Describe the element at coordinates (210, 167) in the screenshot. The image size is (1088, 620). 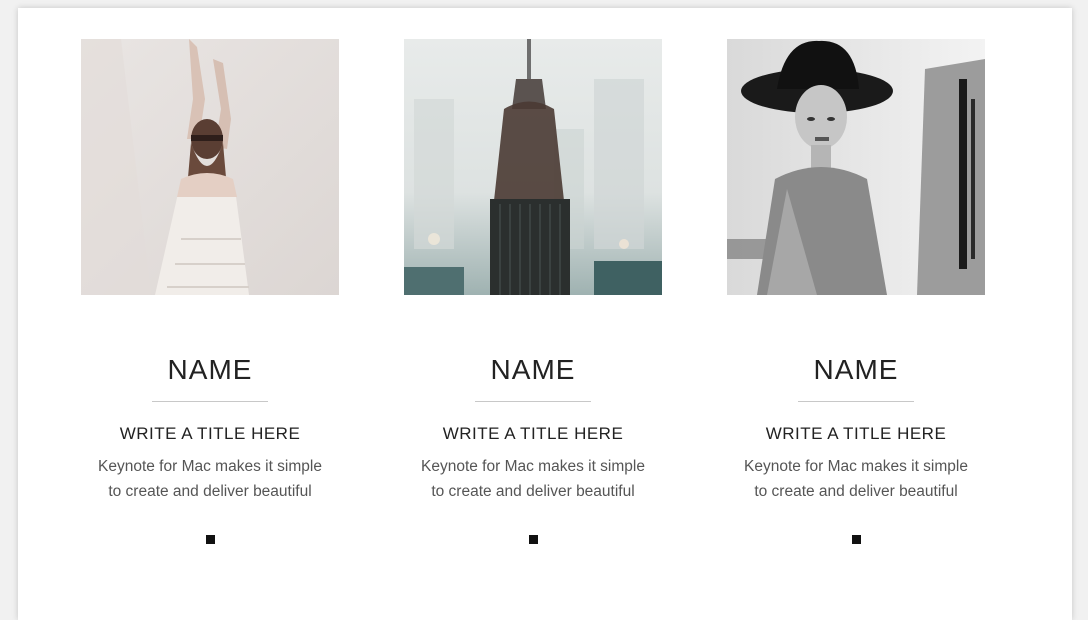
I see `woman-arms-raised-photo` at that location.